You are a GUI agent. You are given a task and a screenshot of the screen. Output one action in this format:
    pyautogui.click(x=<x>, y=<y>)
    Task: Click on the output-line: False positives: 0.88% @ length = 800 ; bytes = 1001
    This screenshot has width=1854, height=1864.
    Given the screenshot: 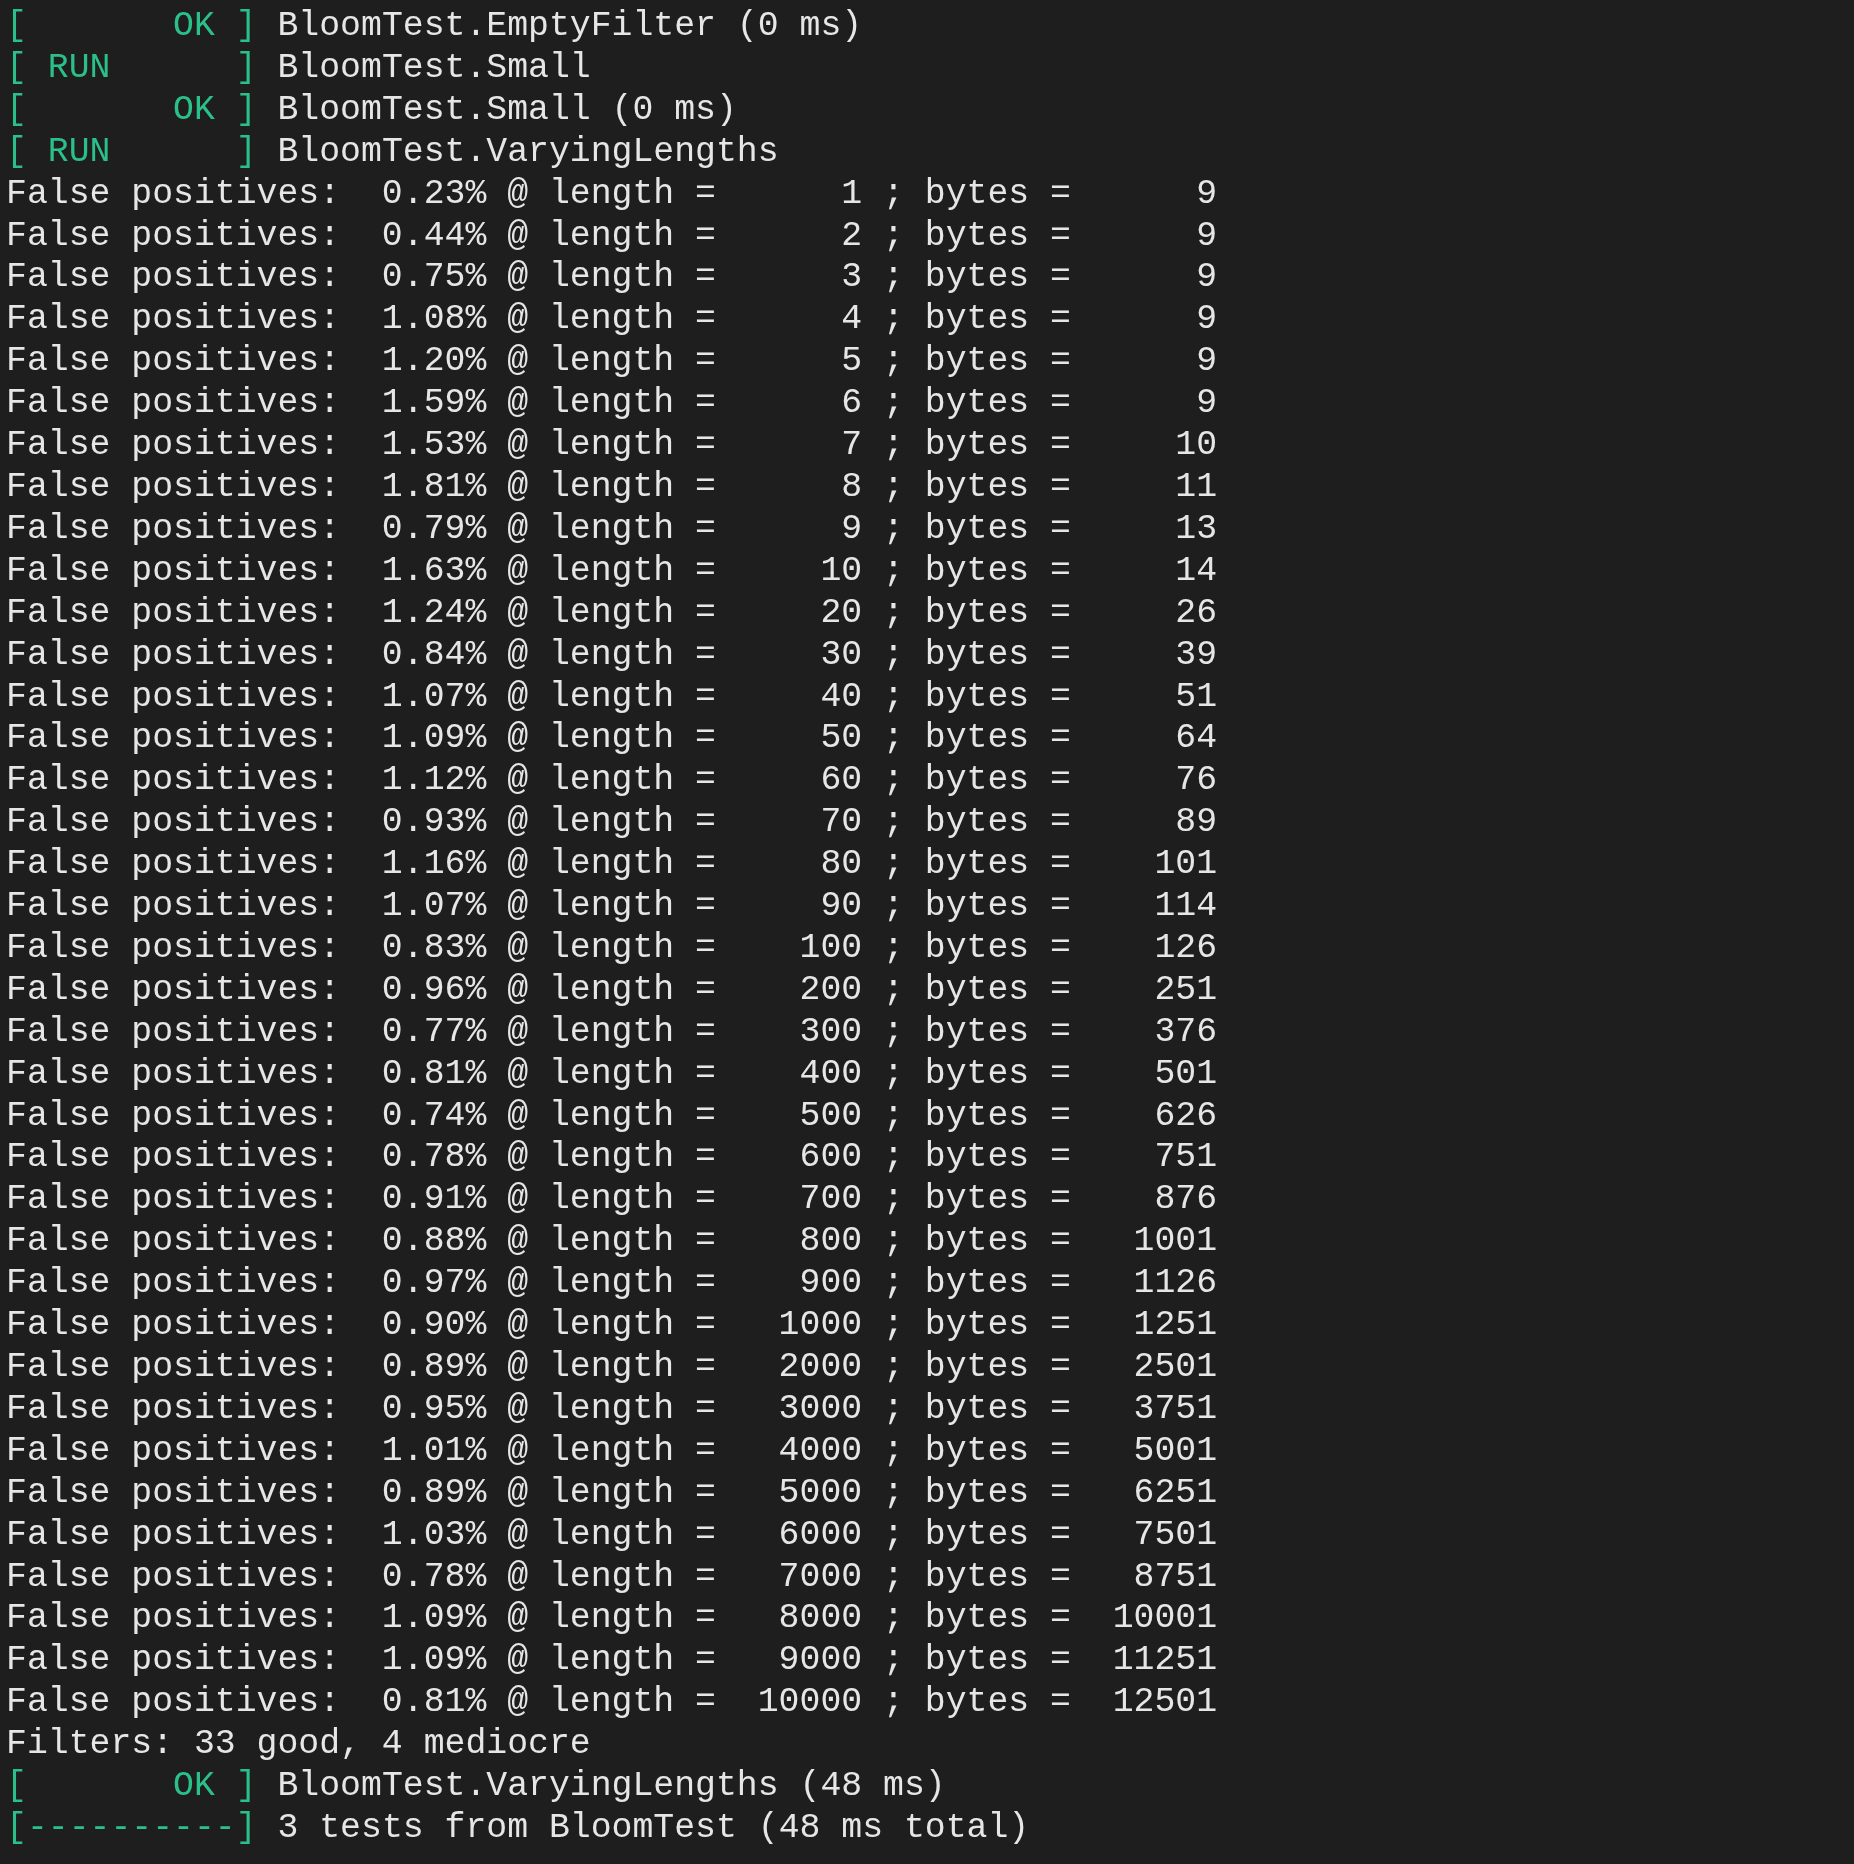 What is the action you would take?
    pyautogui.click(x=612, y=1241)
    